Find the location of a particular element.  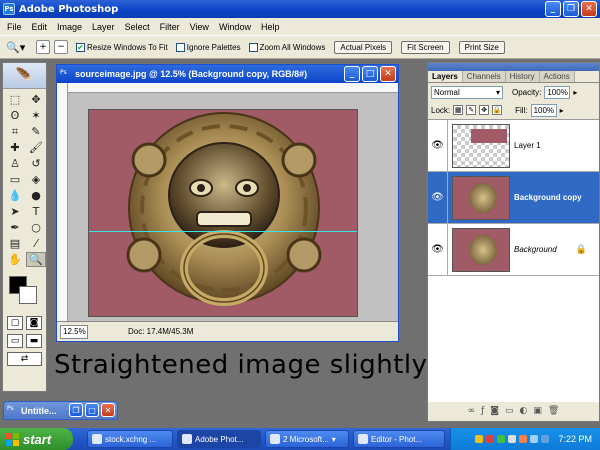

doc-minimize-button: _ is located at coordinates (352, 74).